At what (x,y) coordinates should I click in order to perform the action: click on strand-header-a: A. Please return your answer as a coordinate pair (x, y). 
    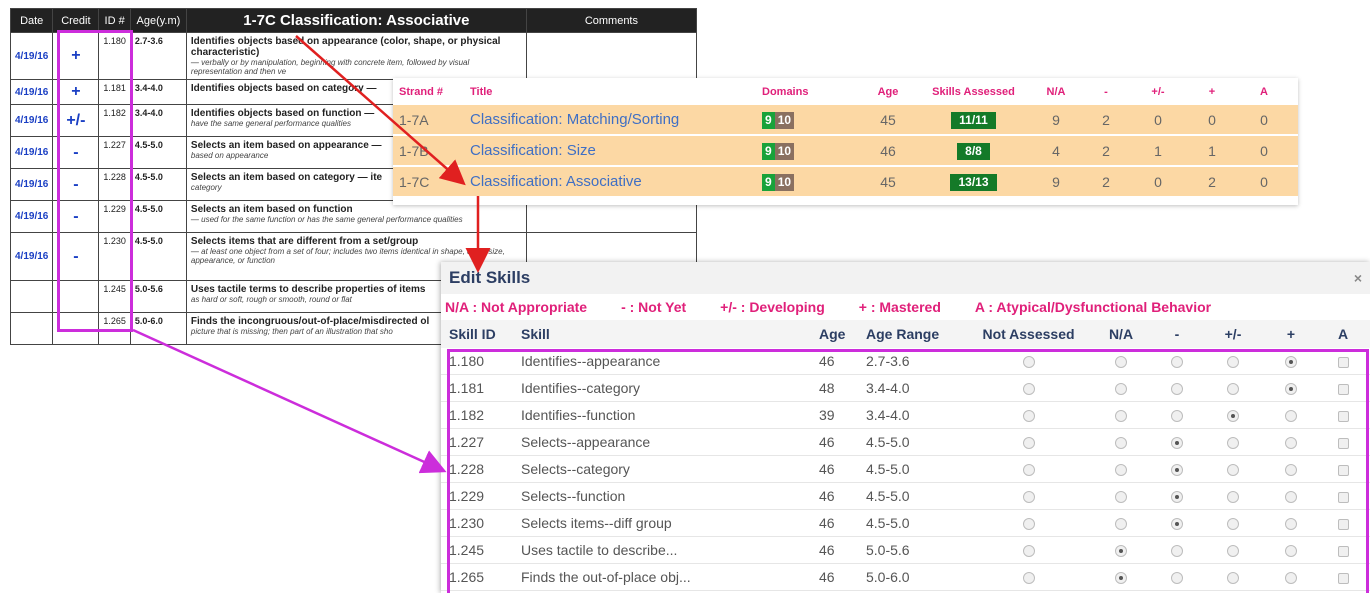
    Looking at the image, I should click on (1264, 91).